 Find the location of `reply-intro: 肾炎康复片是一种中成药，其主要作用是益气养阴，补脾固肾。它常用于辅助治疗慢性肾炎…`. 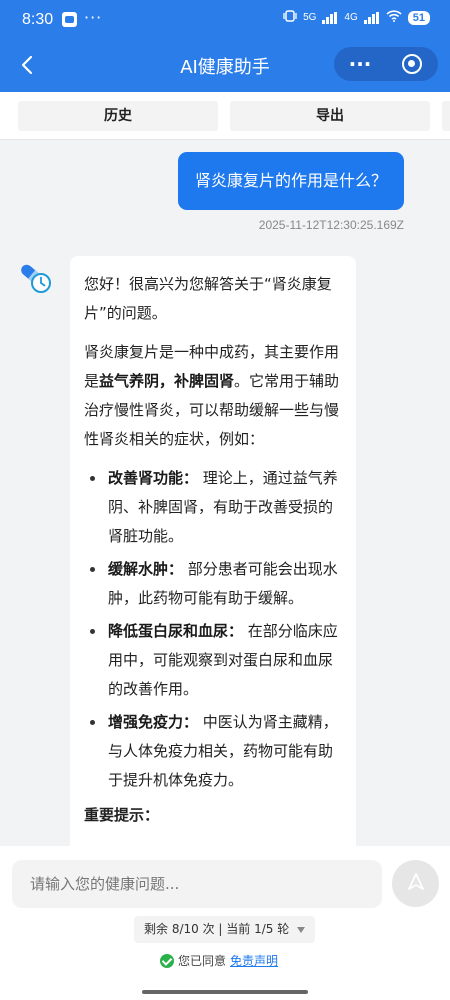

reply-intro: 肾炎康复片是一种中成药，其主要作用是益气养阴，补脾固肾。它常用于辅助治疗慢性肾炎… is located at coordinates (213, 396).